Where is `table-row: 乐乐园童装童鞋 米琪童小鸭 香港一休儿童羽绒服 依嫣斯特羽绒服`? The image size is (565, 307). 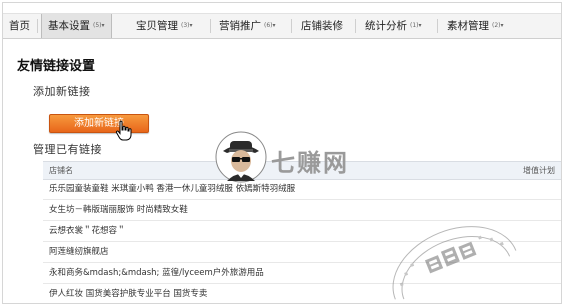
table-row: 乐乐园童装童鞋 米琪童小鸭 香港一休儿童羽绒服 依嫣斯特羽绒服 is located at coordinates (302, 189).